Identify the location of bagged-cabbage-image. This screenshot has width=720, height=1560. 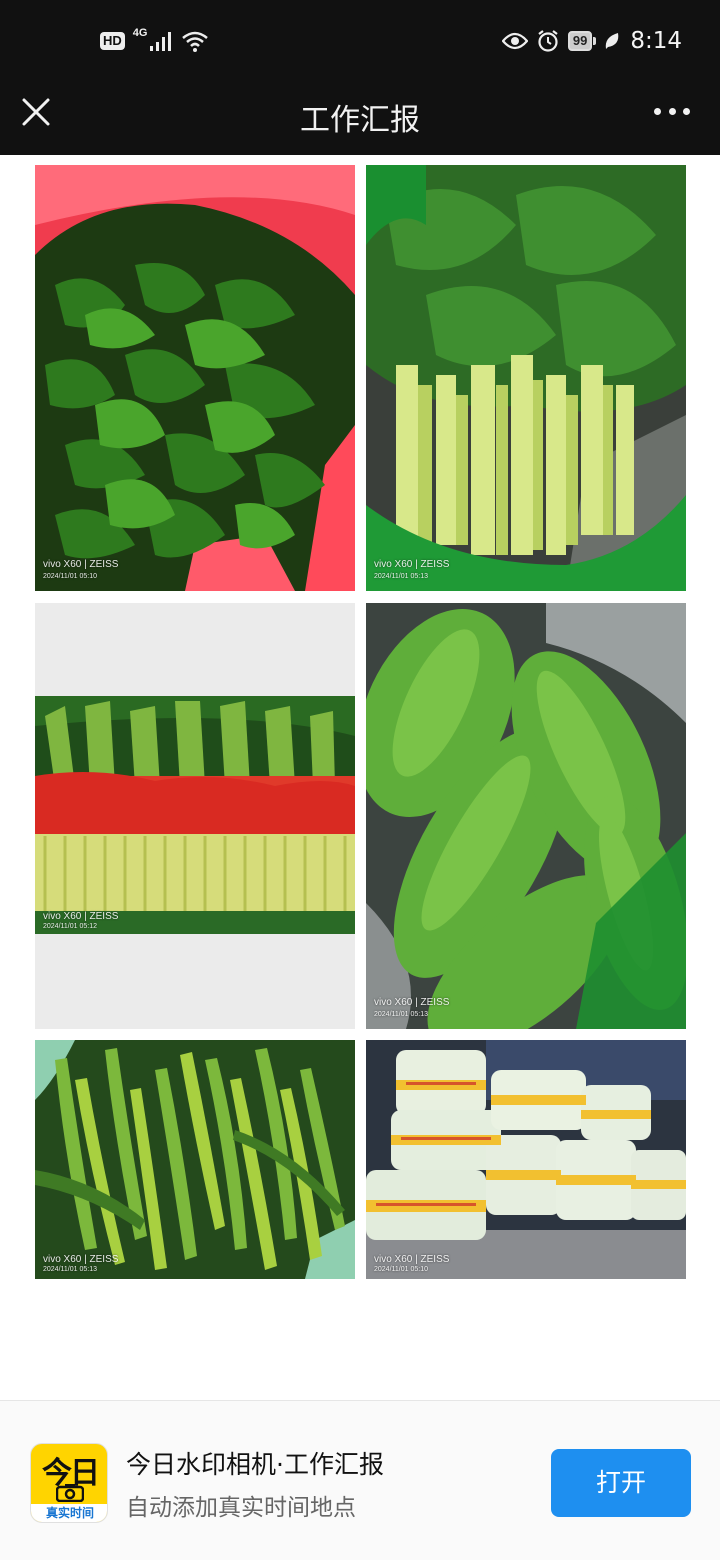
(526, 1159).